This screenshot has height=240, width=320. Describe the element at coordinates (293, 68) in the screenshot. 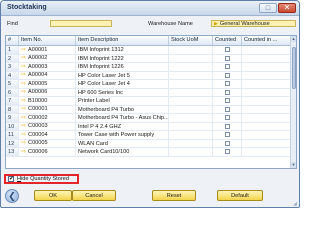

I see `scrollbar-thumb` at that location.